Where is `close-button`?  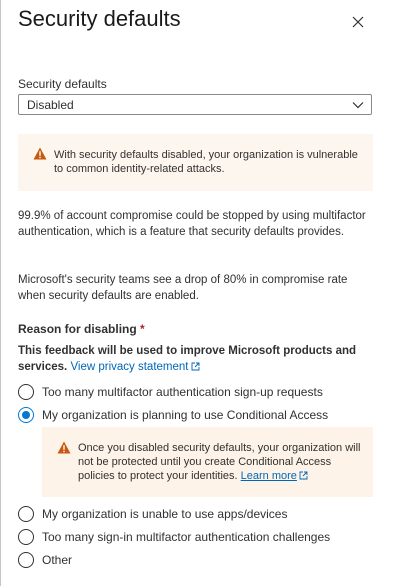 close-button is located at coordinates (358, 22).